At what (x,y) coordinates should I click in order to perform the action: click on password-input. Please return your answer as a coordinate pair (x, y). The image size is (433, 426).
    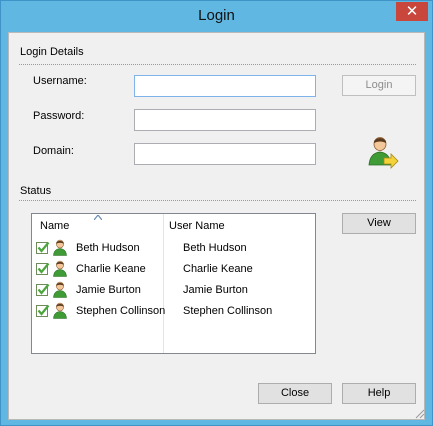
    Looking at the image, I should click on (225, 120).